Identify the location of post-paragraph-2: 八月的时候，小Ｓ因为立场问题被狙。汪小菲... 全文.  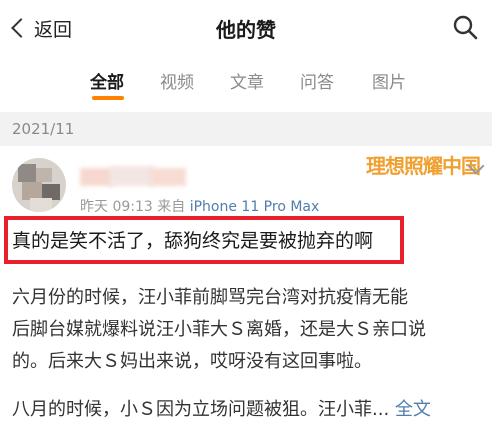
(247, 410).